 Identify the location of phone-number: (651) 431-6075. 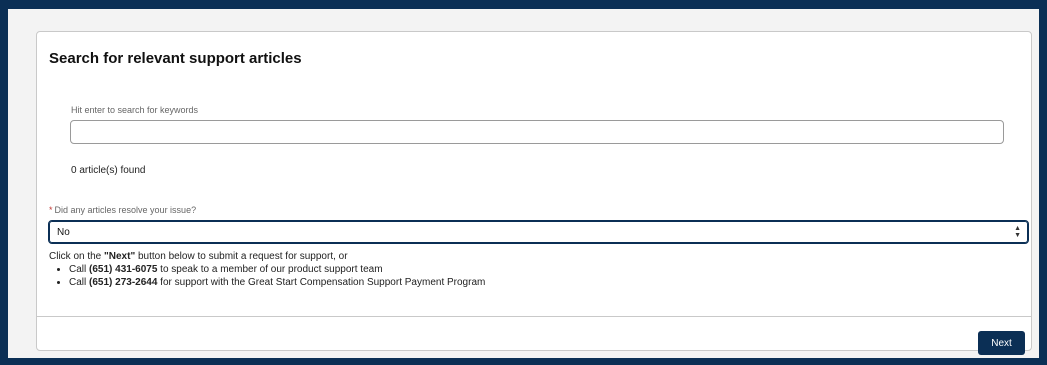
(123, 269).